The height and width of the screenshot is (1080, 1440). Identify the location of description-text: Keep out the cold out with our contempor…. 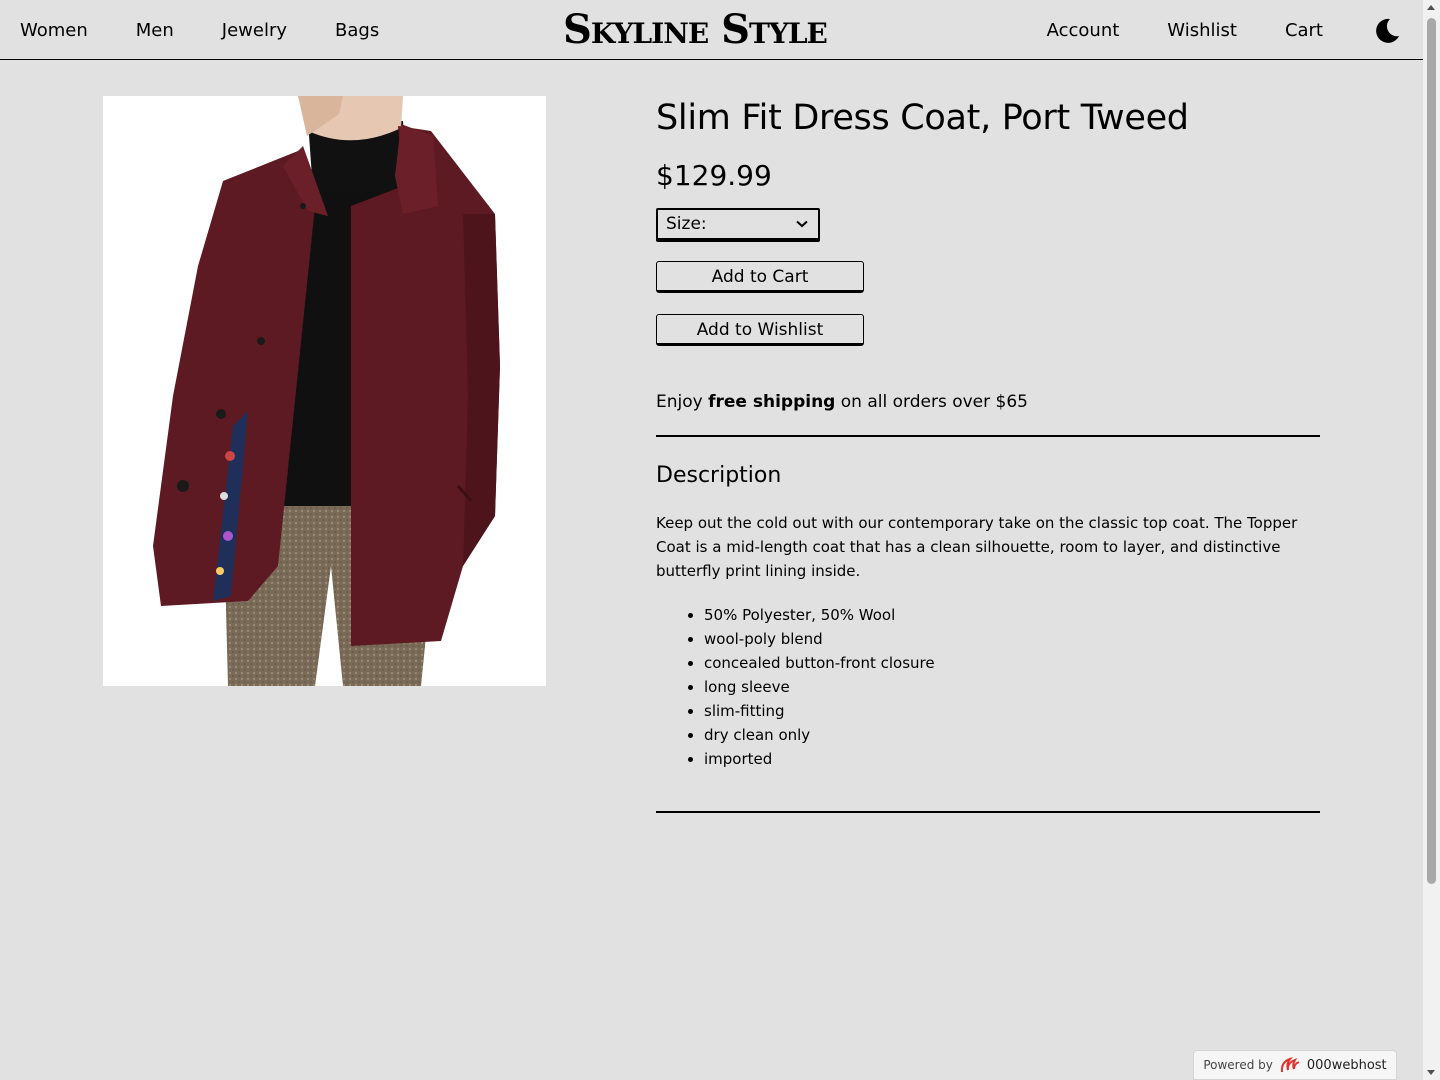
(977, 547).